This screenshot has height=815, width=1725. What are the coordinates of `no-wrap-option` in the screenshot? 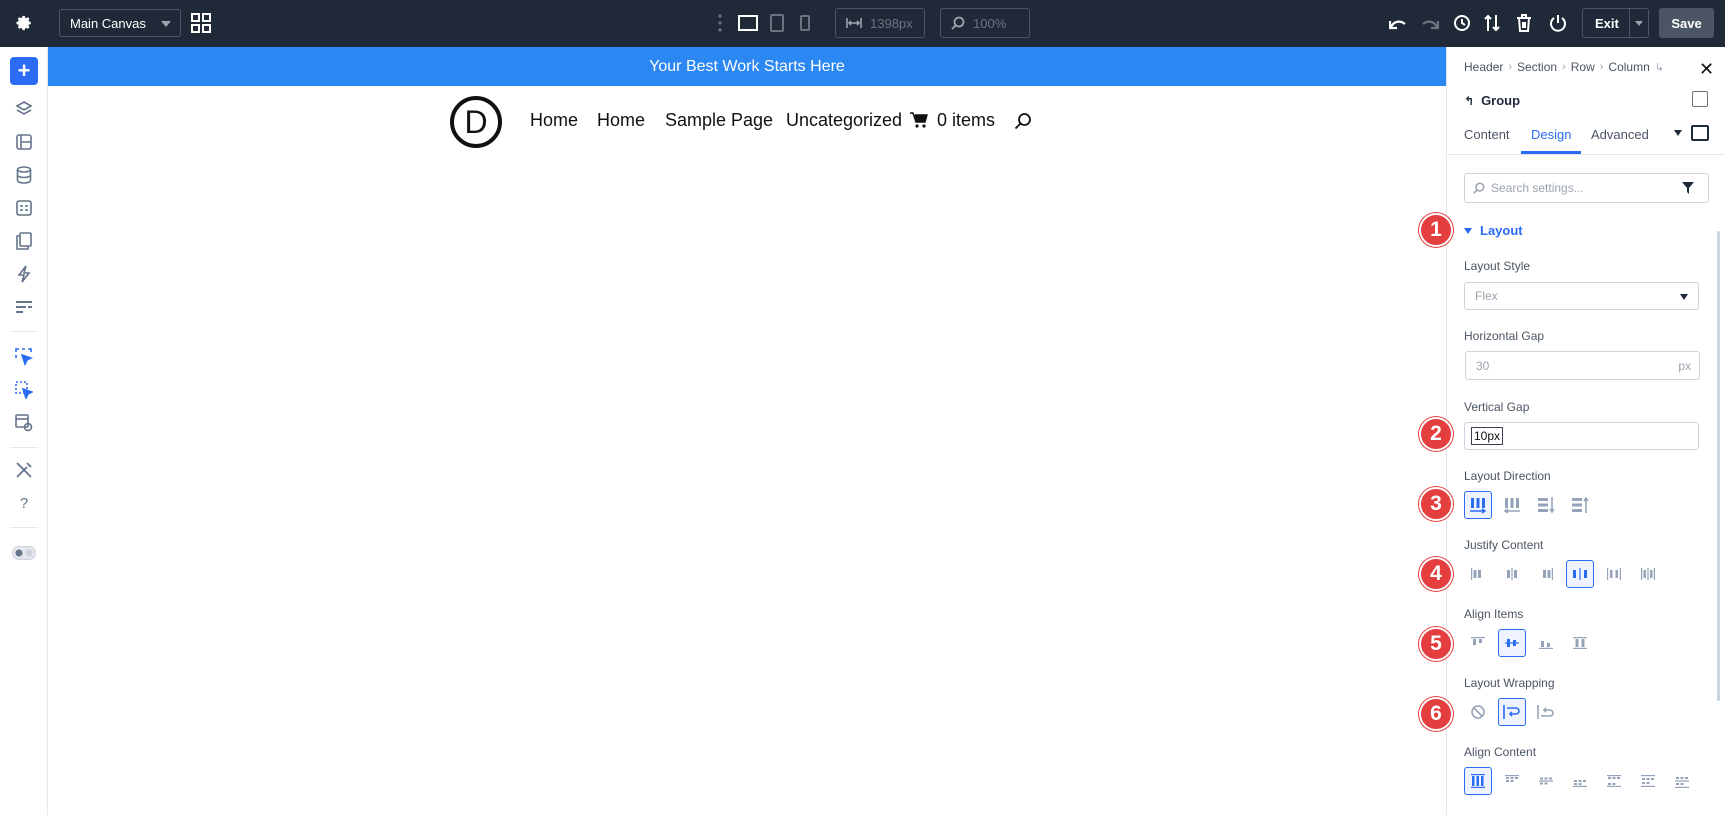 It's located at (1478, 712).